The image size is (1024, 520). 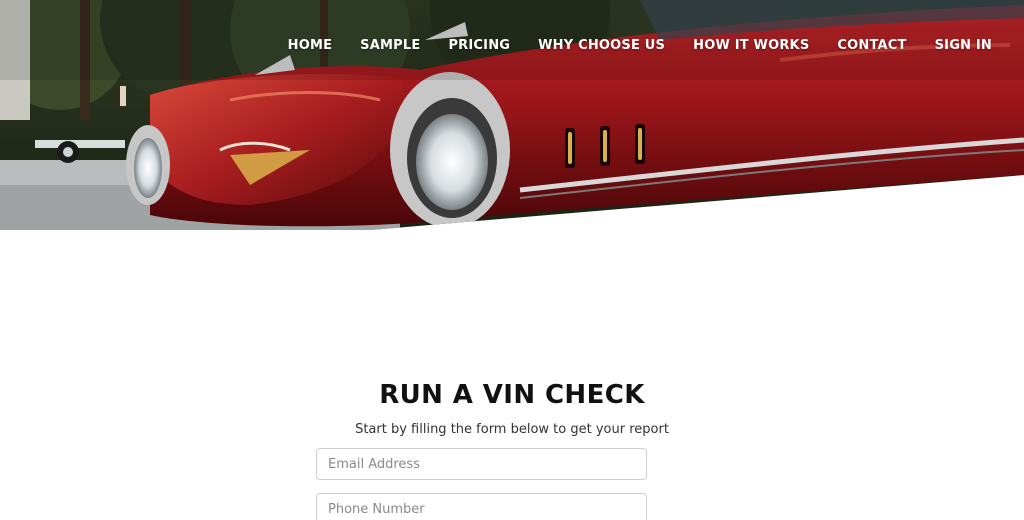 I want to click on nav-home: HOME, so click(x=310, y=45).